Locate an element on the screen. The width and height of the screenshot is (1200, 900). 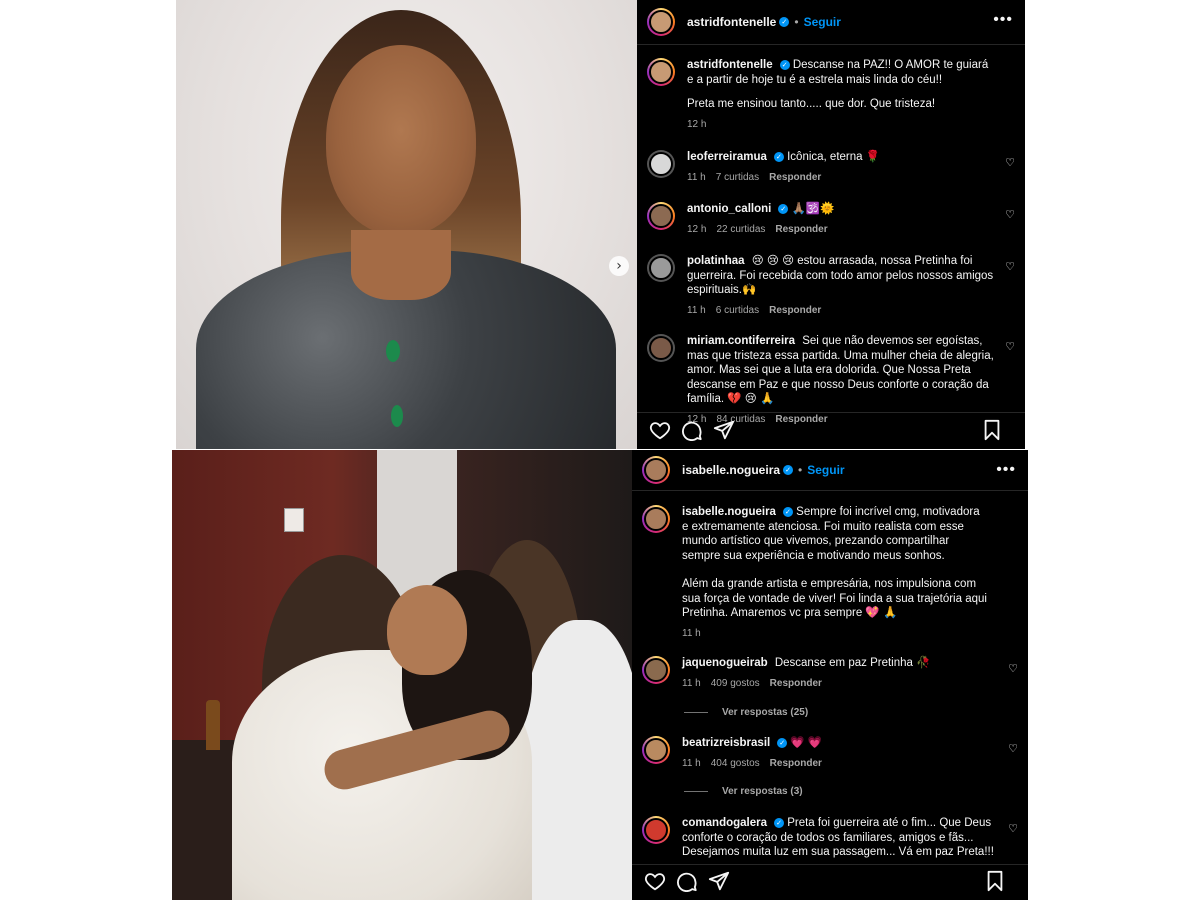
view-replies-button: Ver respostas (25) is located at coordinates (746, 712).